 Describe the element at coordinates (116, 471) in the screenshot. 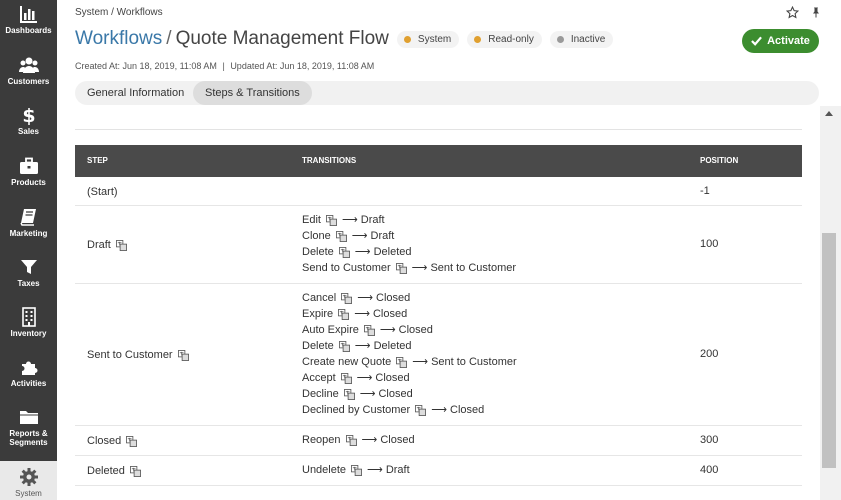

I see `step-cell: Deleted` at that location.